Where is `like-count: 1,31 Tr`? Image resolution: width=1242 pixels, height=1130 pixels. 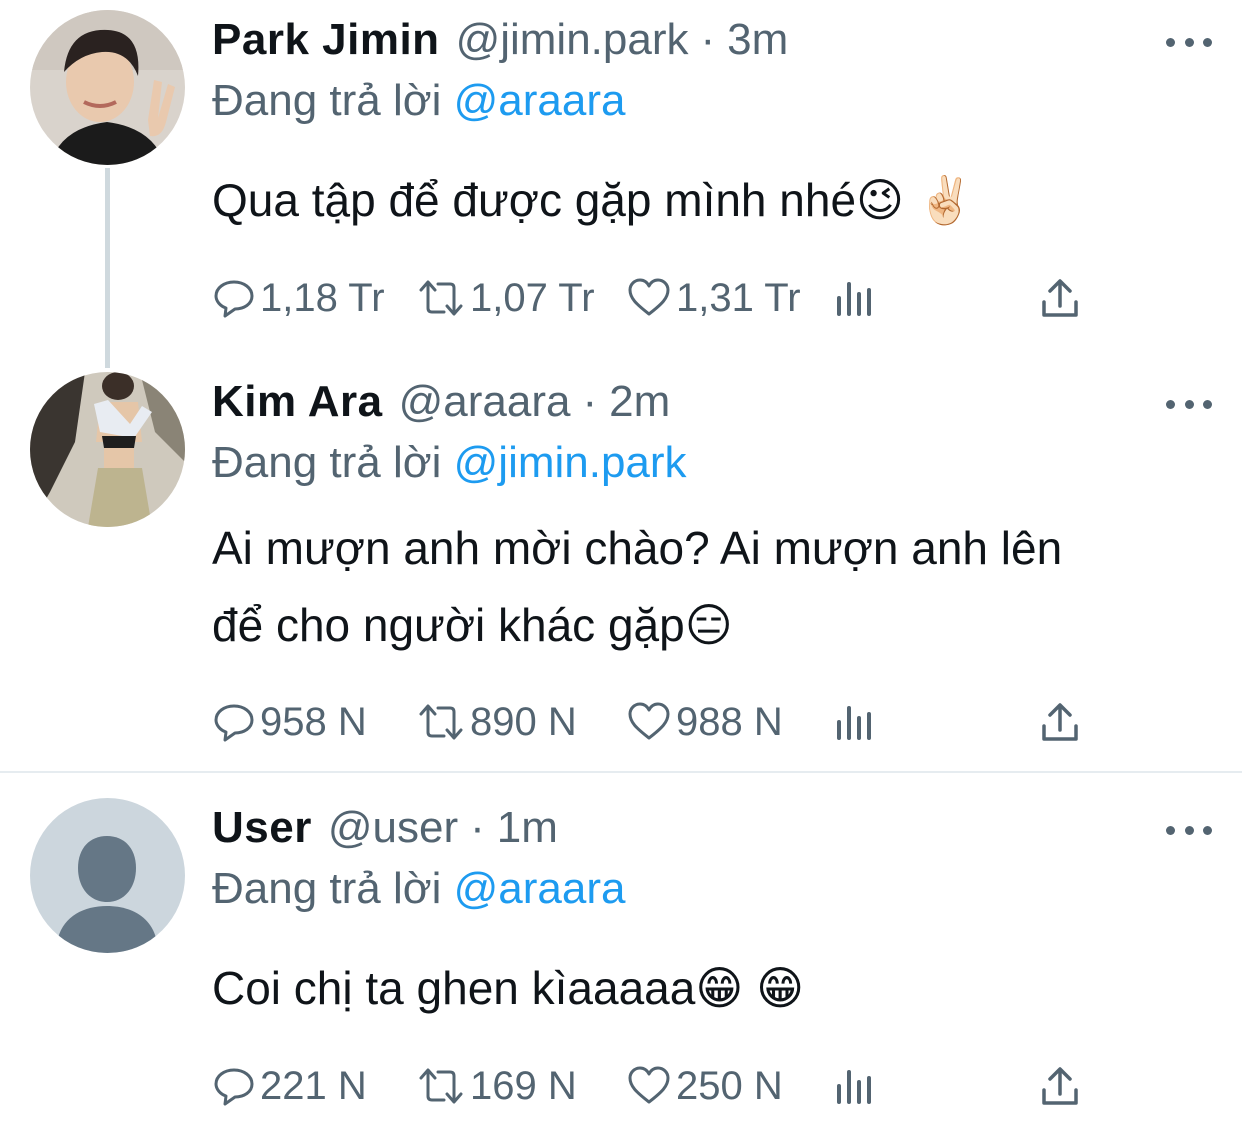 like-count: 1,31 Tr is located at coordinates (738, 297).